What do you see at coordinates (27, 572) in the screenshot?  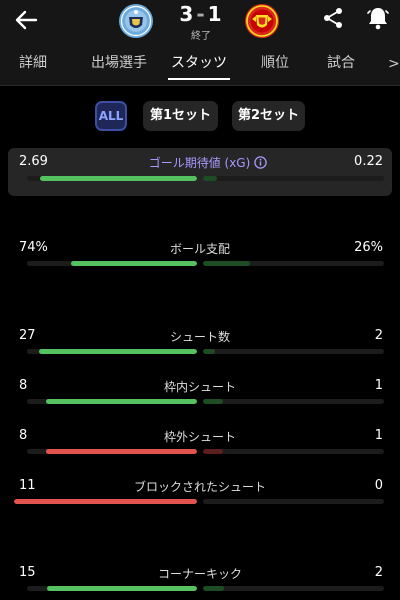 I see `home-value: 15` at bounding box center [27, 572].